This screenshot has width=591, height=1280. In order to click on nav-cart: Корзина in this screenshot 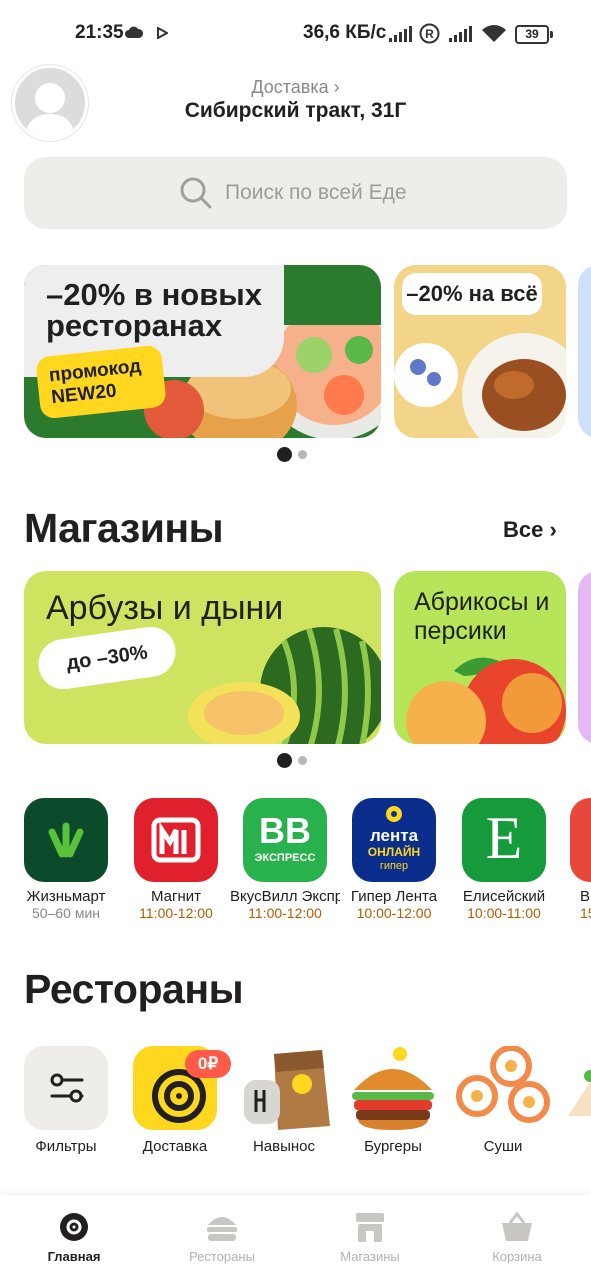, I will do `click(517, 1237)`.